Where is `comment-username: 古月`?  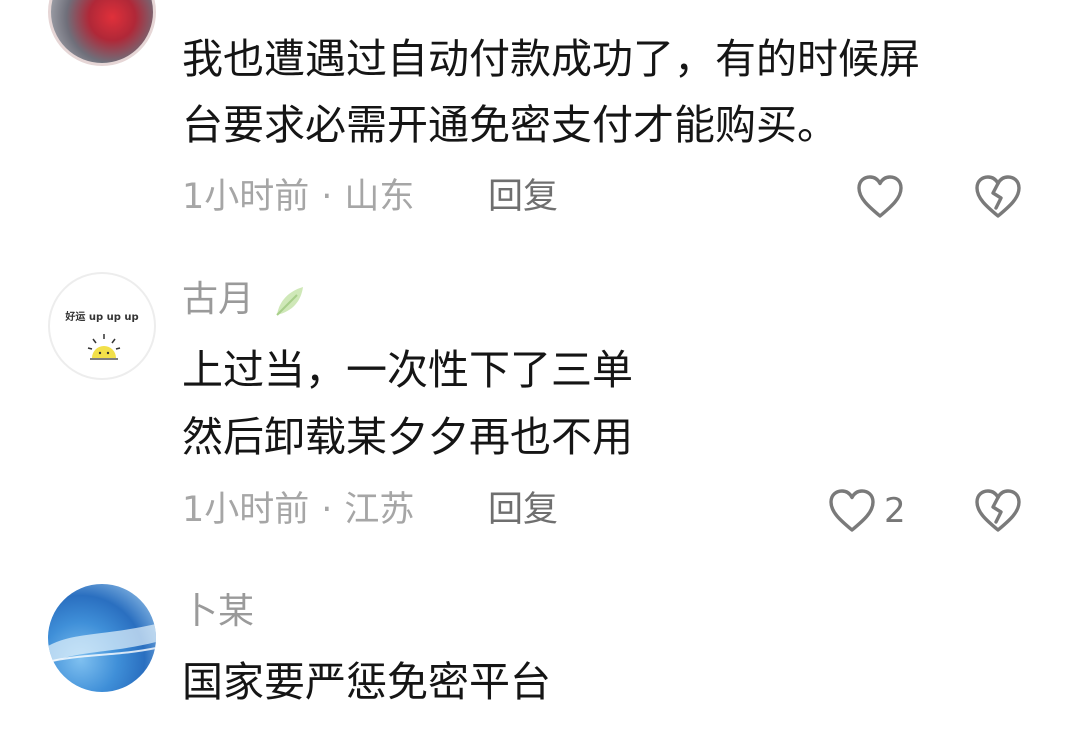 comment-username: 古月 is located at coordinates (244, 300).